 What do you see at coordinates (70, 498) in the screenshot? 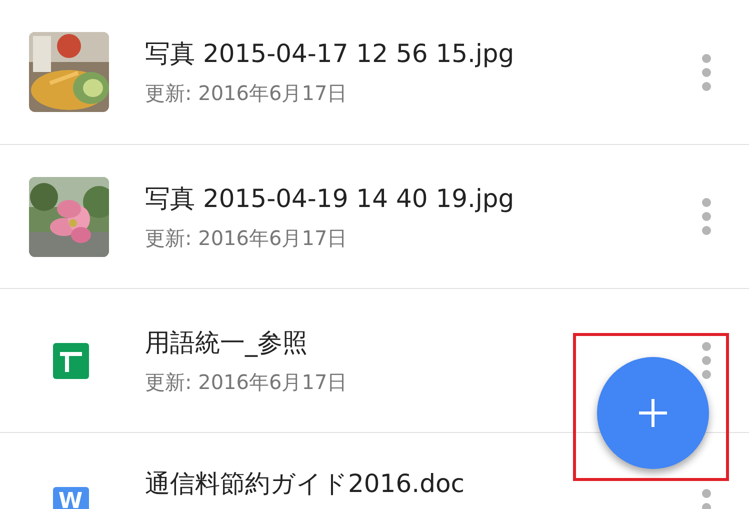
I see `document-icon: W` at bounding box center [70, 498].